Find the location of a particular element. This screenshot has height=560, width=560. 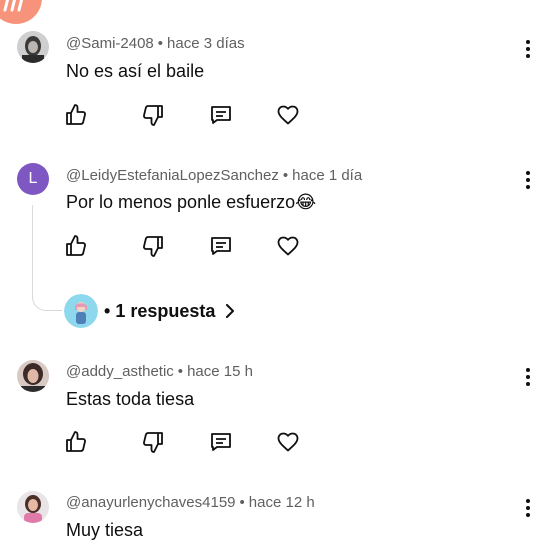

avatar: L is located at coordinates (33, 179).